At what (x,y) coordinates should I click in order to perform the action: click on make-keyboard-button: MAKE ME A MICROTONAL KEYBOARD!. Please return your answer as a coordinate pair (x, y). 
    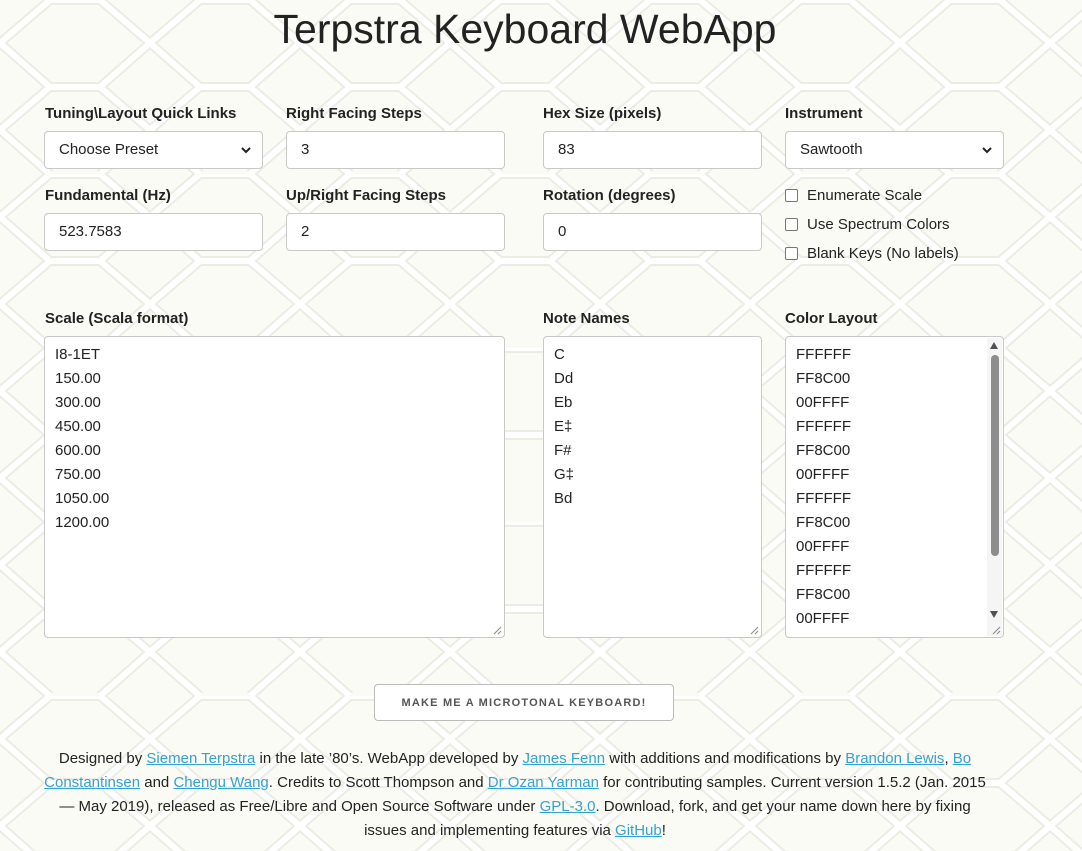
    Looking at the image, I should click on (524, 702).